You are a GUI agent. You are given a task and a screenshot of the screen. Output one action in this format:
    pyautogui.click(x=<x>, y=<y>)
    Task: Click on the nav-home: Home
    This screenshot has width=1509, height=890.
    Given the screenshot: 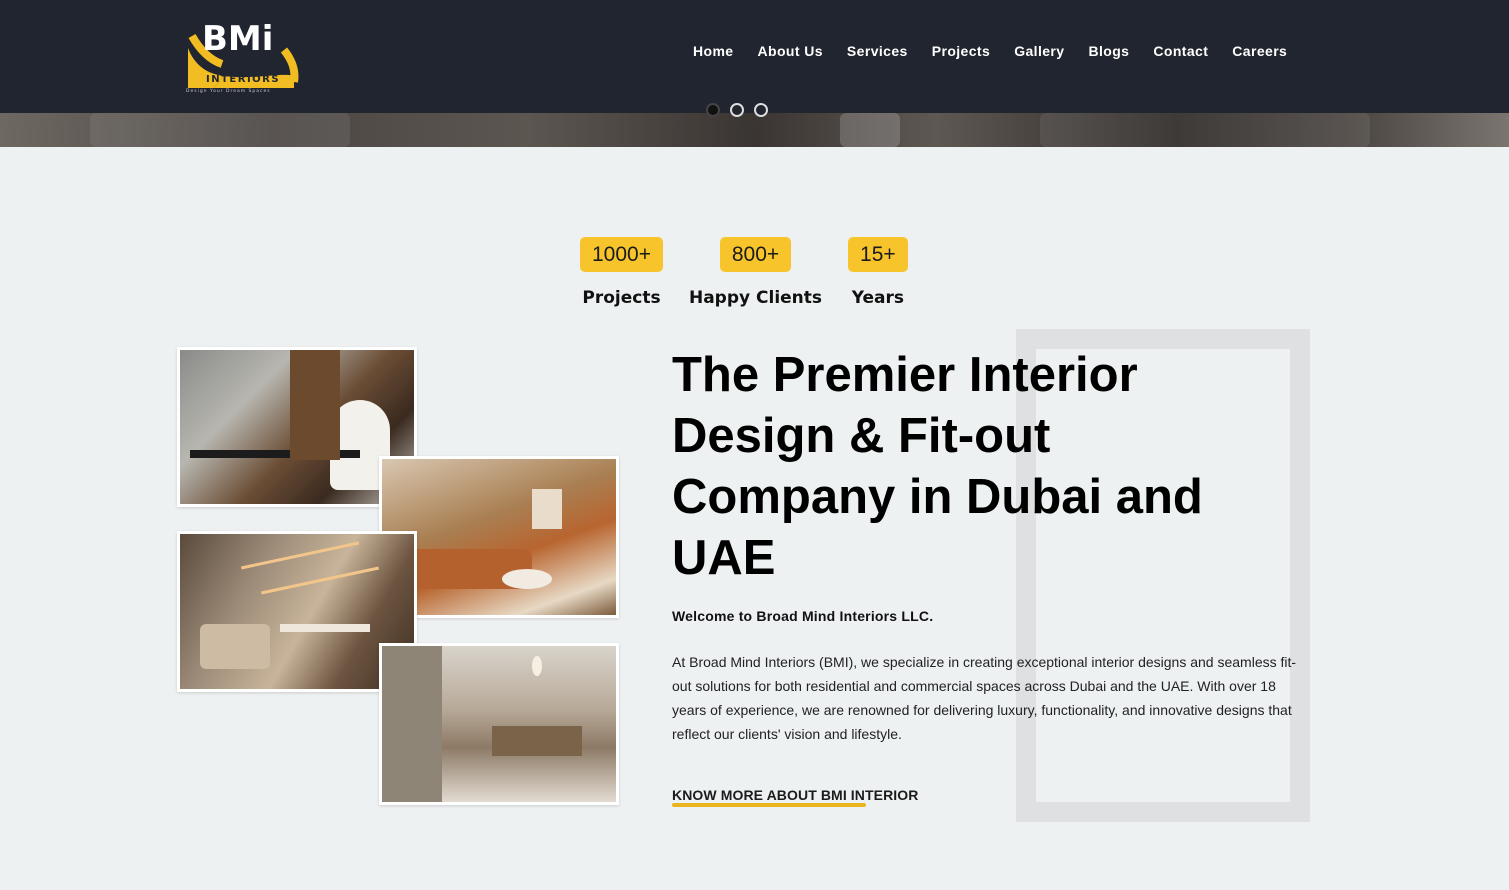 What is the action you would take?
    pyautogui.click(x=713, y=51)
    